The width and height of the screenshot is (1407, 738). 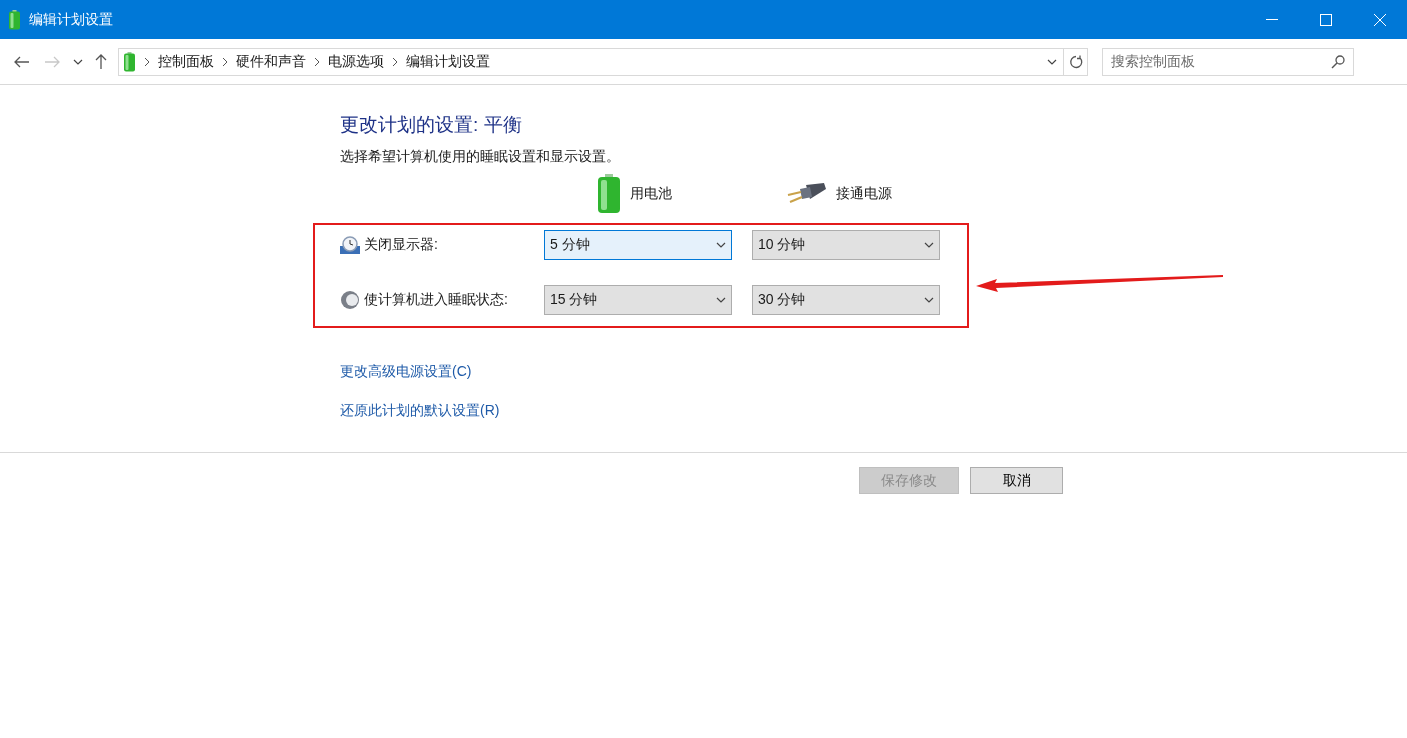 I want to click on minimize-icon, so click(x=1272, y=19).